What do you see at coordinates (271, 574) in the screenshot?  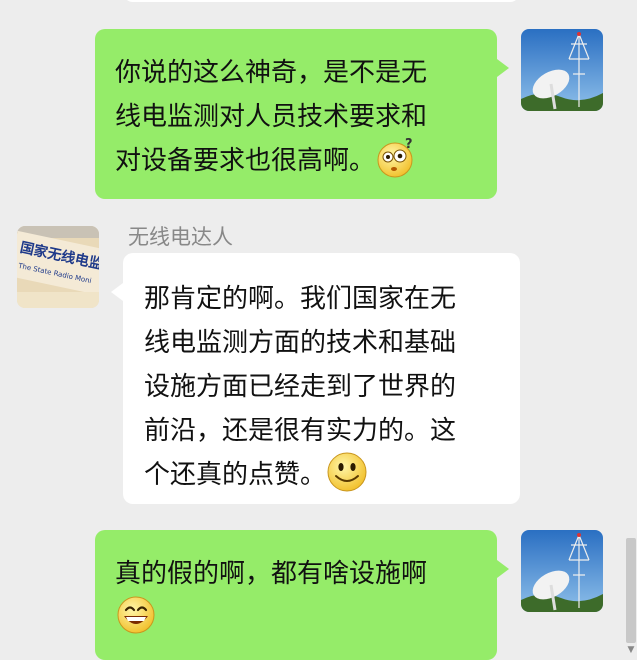 I see `message-text: 真的假的啊，都有啥设施啊` at bounding box center [271, 574].